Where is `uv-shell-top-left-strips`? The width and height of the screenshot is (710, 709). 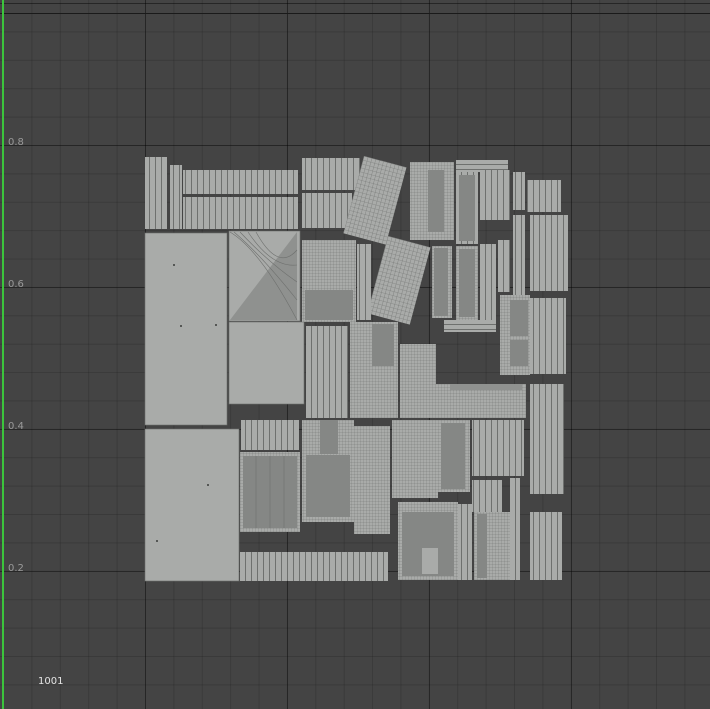
uv-shell-top-left-strips is located at coordinates (252, 193).